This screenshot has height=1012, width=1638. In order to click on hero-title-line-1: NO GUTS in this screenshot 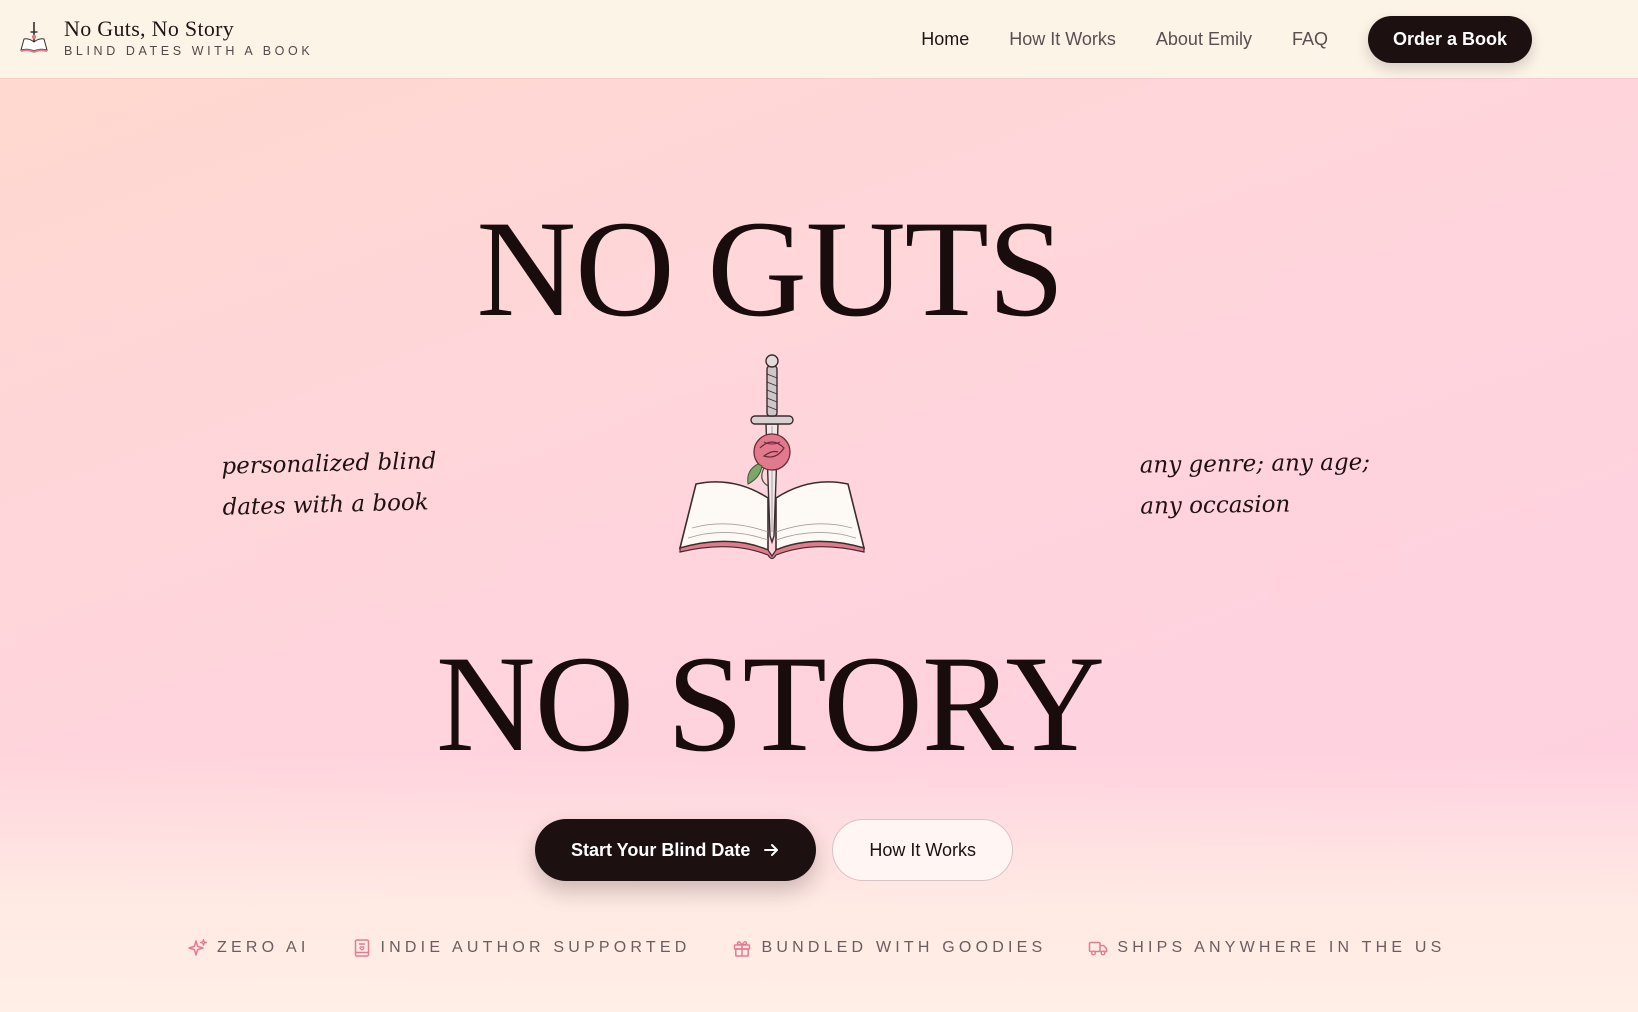, I will do `click(770, 268)`.